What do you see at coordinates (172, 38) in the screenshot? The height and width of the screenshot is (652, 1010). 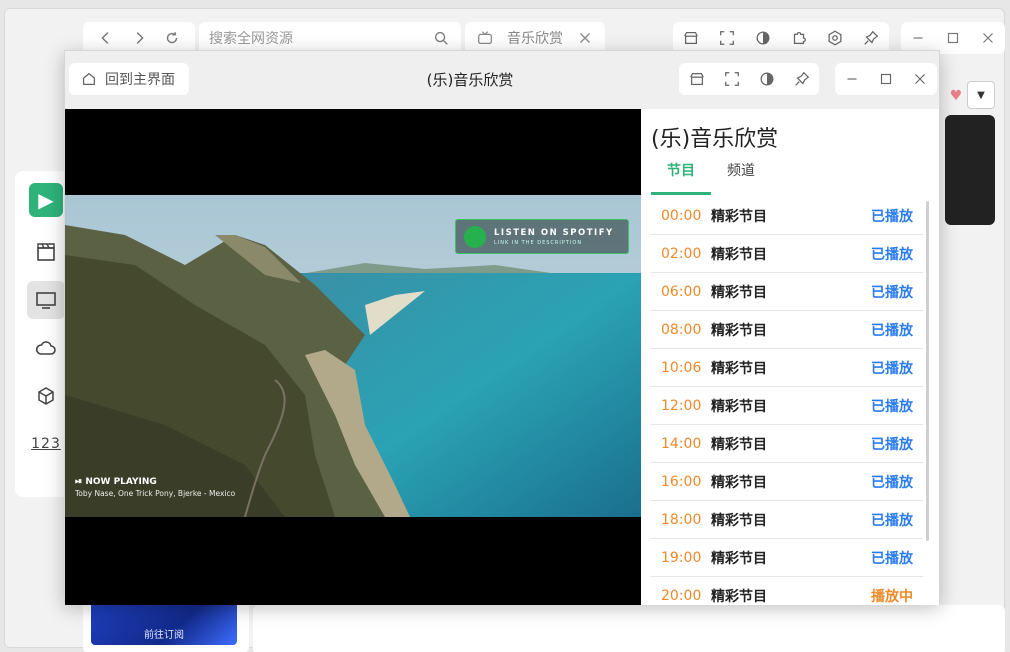 I see `refresh-icon` at bounding box center [172, 38].